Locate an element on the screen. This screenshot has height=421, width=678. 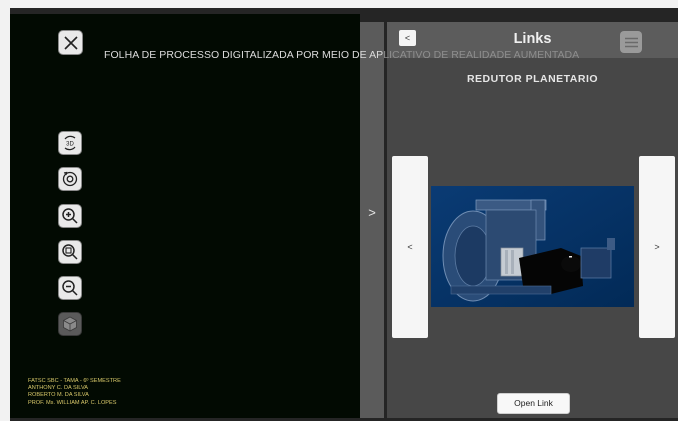
item-title: REDUTOR PLANETARIO is located at coordinates (532, 79).